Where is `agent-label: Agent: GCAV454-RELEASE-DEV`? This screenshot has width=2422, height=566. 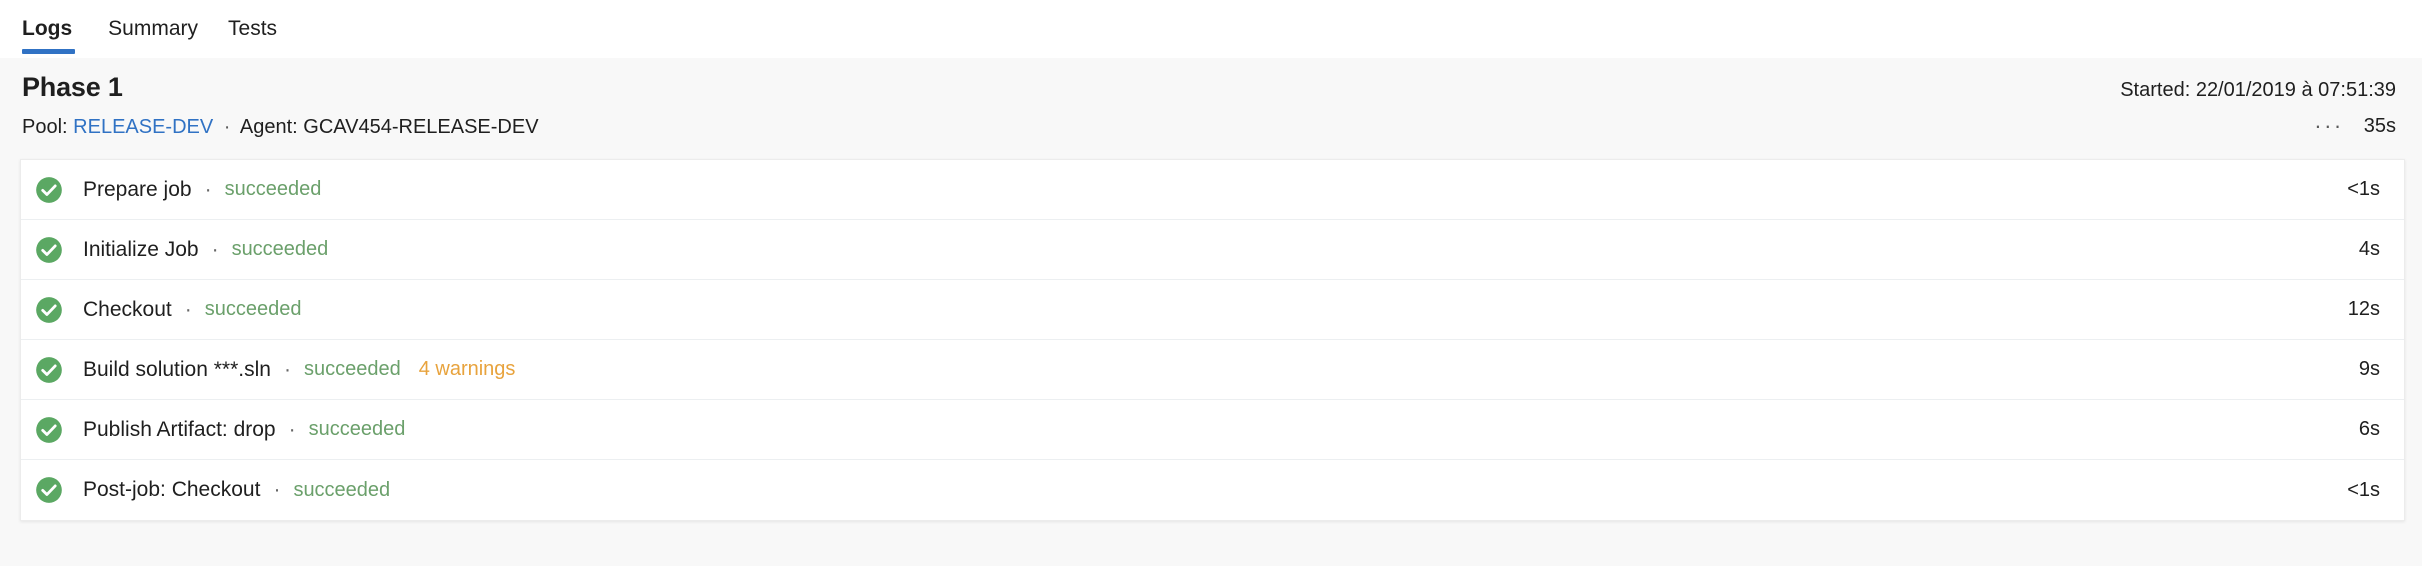
agent-label: Agent: GCAV454-RELEASE-DEV is located at coordinates (389, 127).